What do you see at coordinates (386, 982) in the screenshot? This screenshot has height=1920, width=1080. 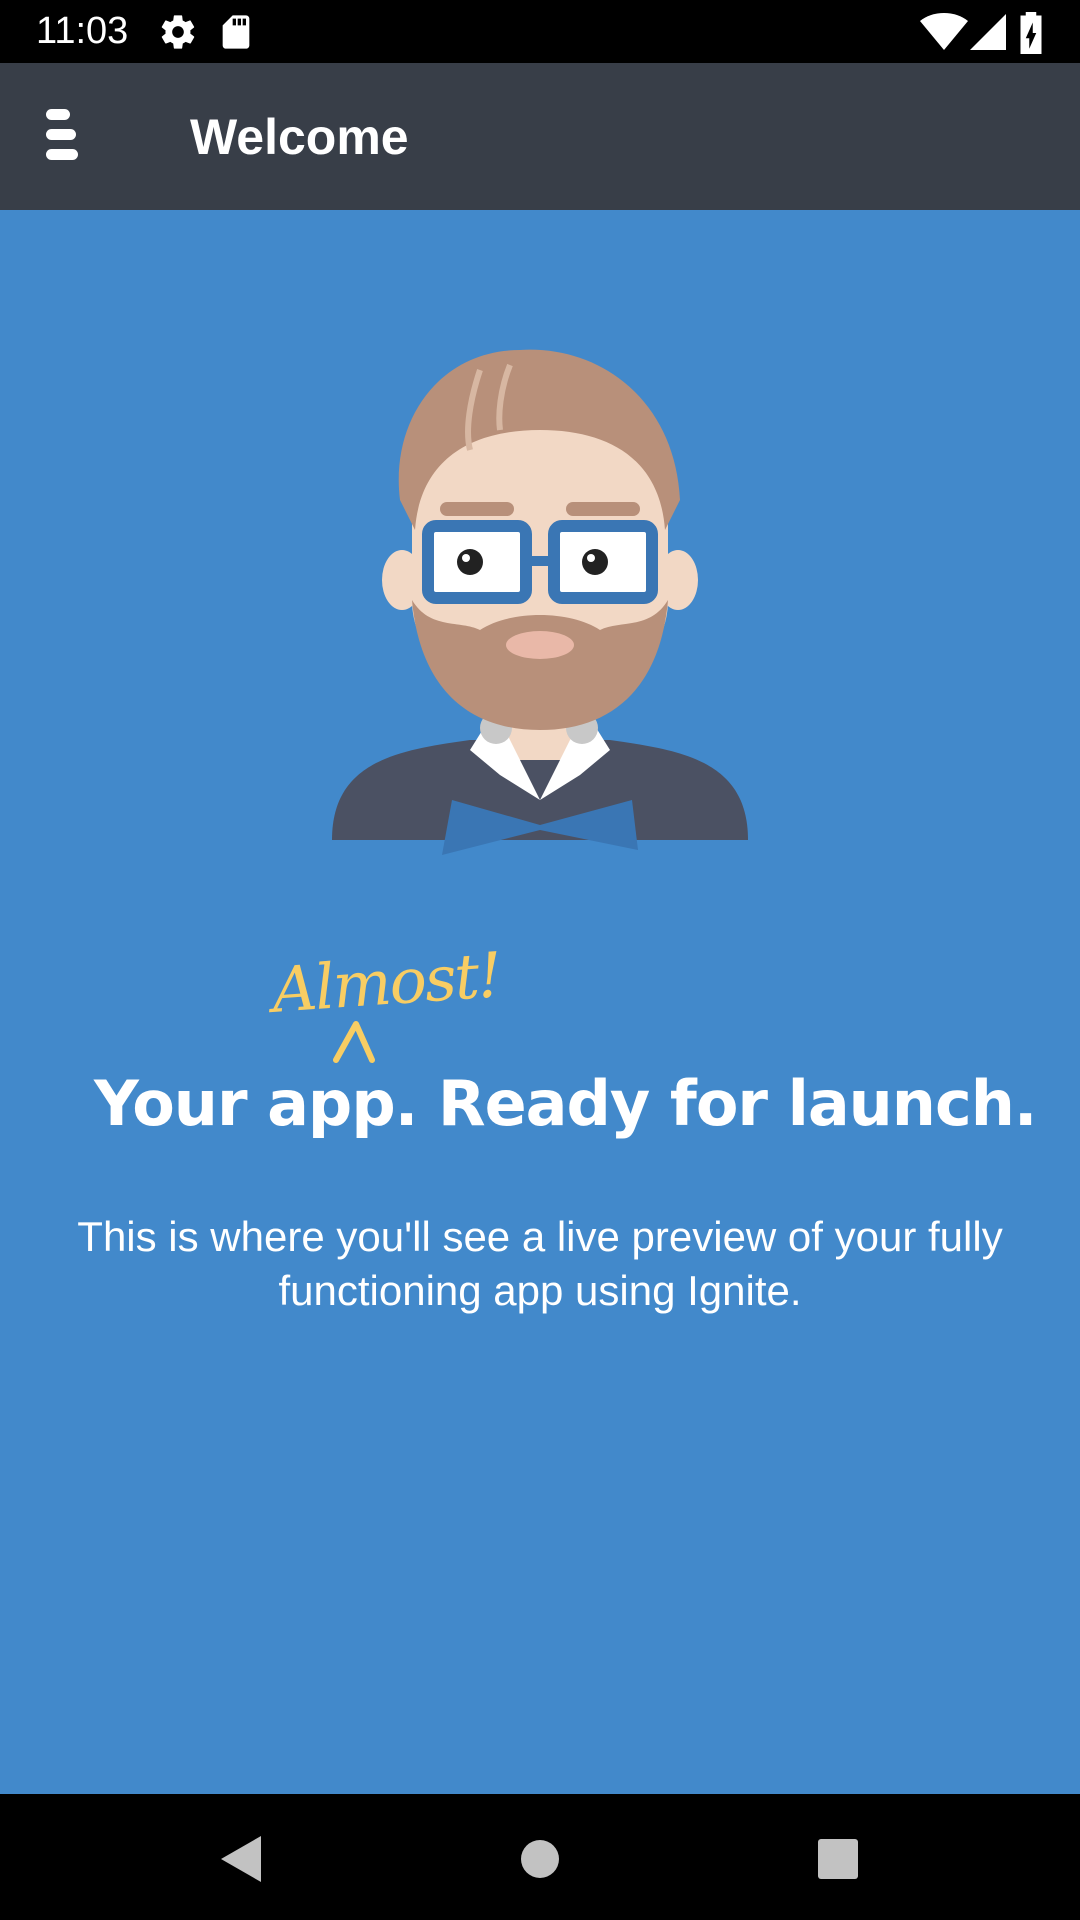 I see `almost-annotation: Almost!` at bounding box center [386, 982].